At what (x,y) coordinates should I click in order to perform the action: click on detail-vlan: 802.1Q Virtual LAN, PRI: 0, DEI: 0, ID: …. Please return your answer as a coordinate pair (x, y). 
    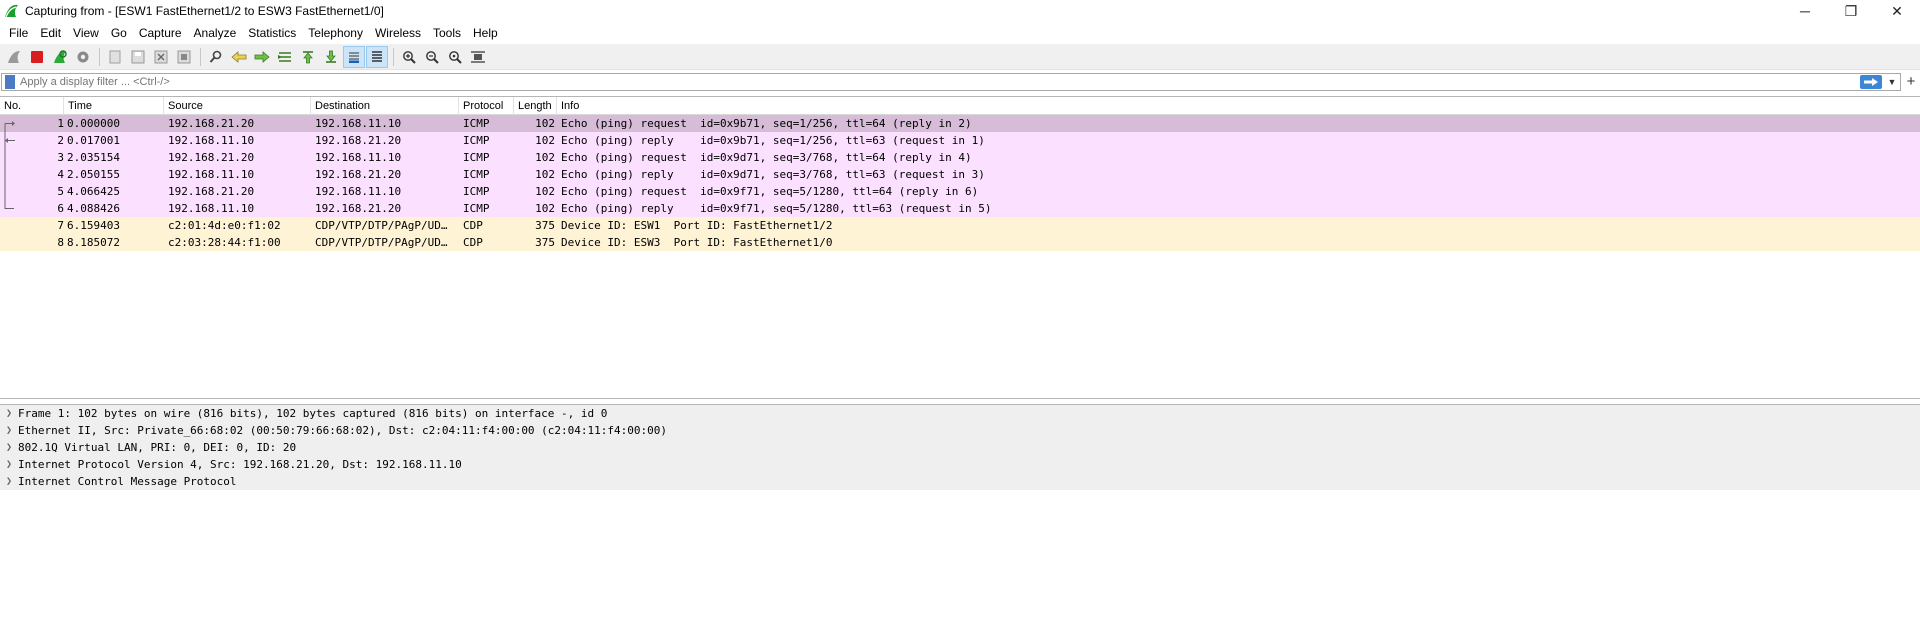
    Looking at the image, I should click on (157, 447).